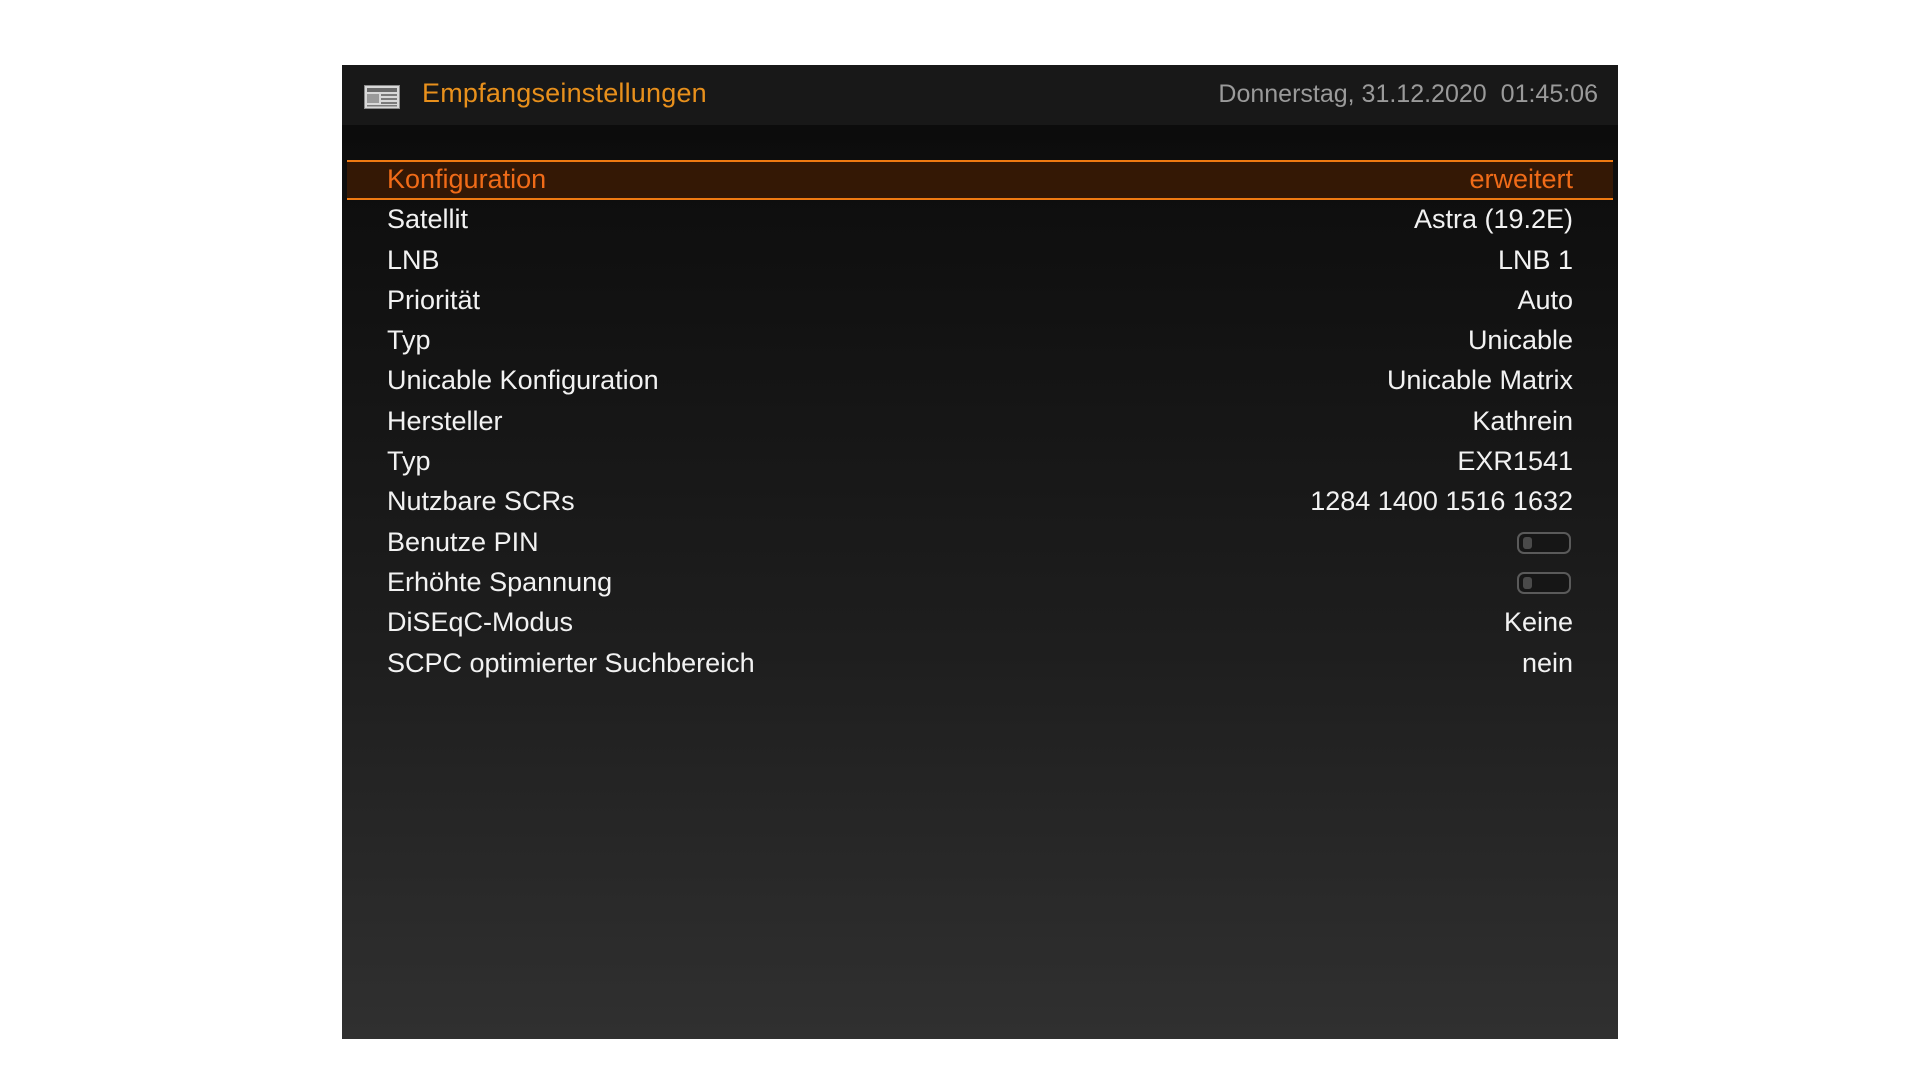 The height and width of the screenshot is (1080, 1920). What do you see at coordinates (980, 502) in the screenshot?
I see `setting-row-nutzbare-scrs: Nutzbare SCRs 1284 1400 1516 1632` at bounding box center [980, 502].